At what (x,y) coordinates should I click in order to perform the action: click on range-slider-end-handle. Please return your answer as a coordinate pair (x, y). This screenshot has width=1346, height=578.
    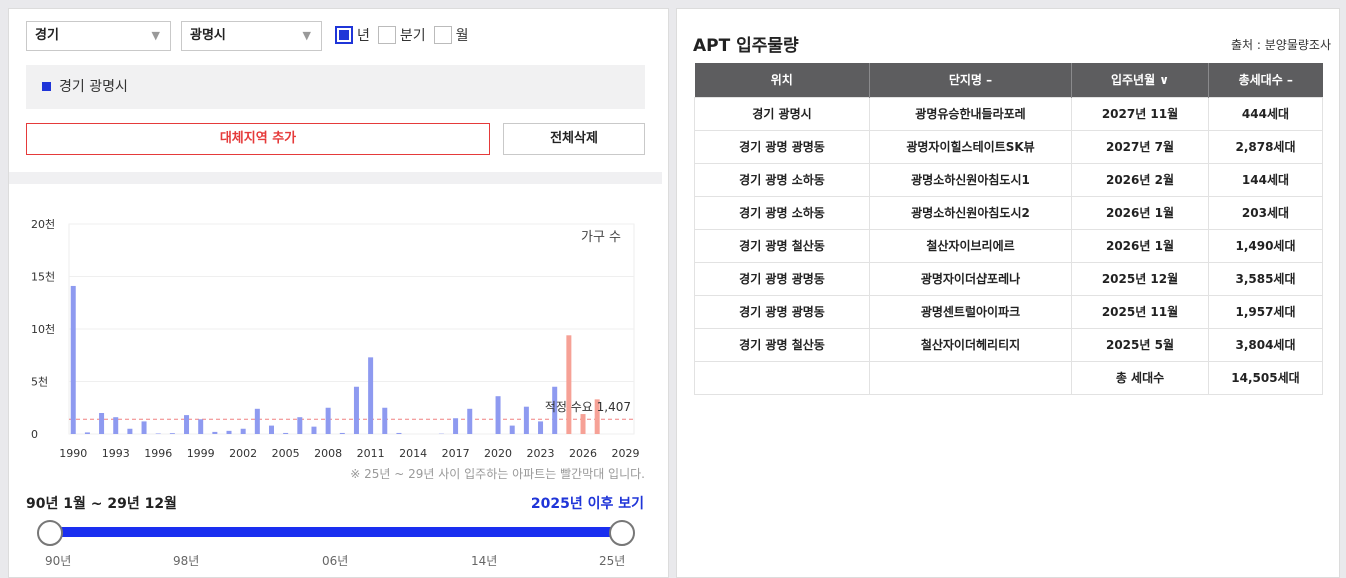
    Looking at the image, I should click on (622, 533).